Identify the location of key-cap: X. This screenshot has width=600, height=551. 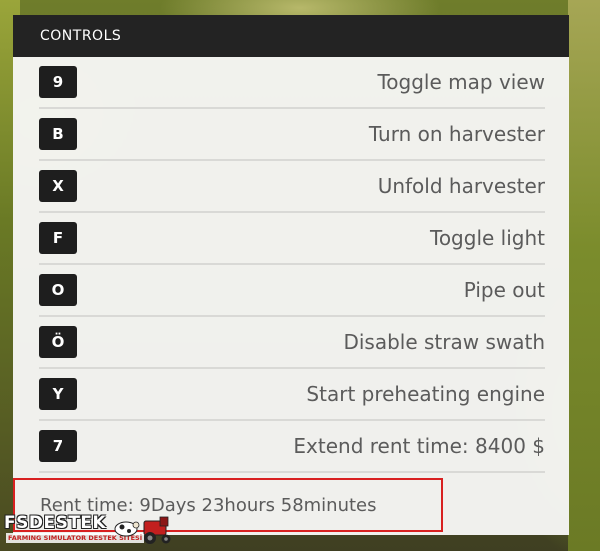
(58, 186).